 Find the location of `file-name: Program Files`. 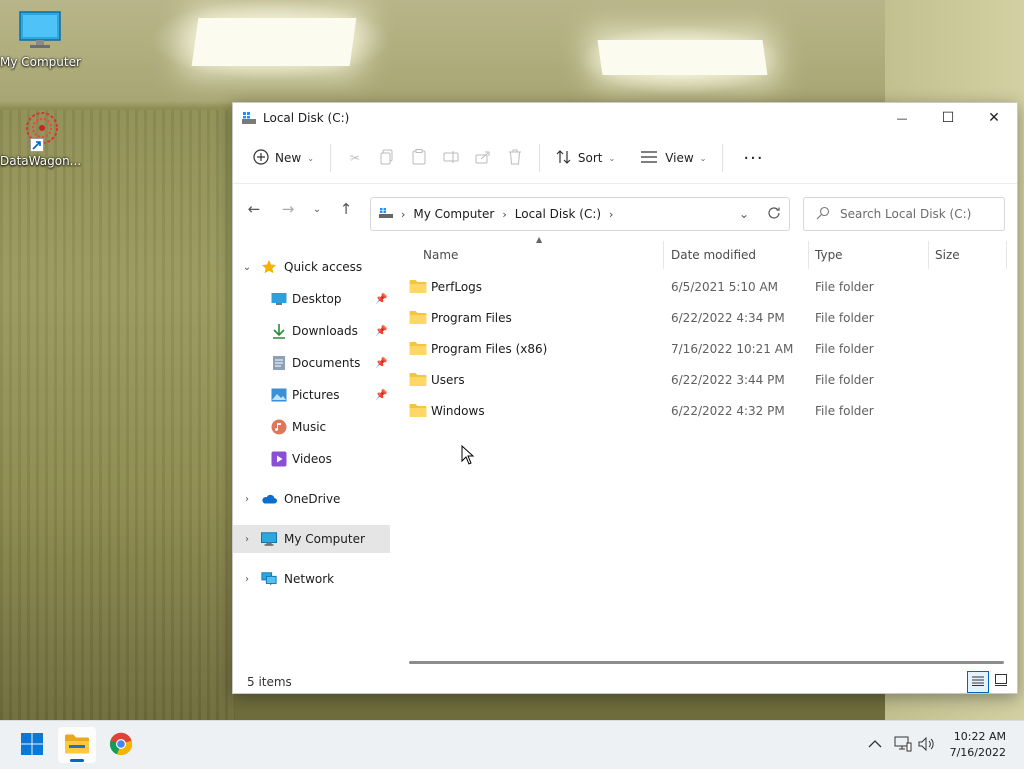

file-name: Program Files is located at coordinates (471, 318).